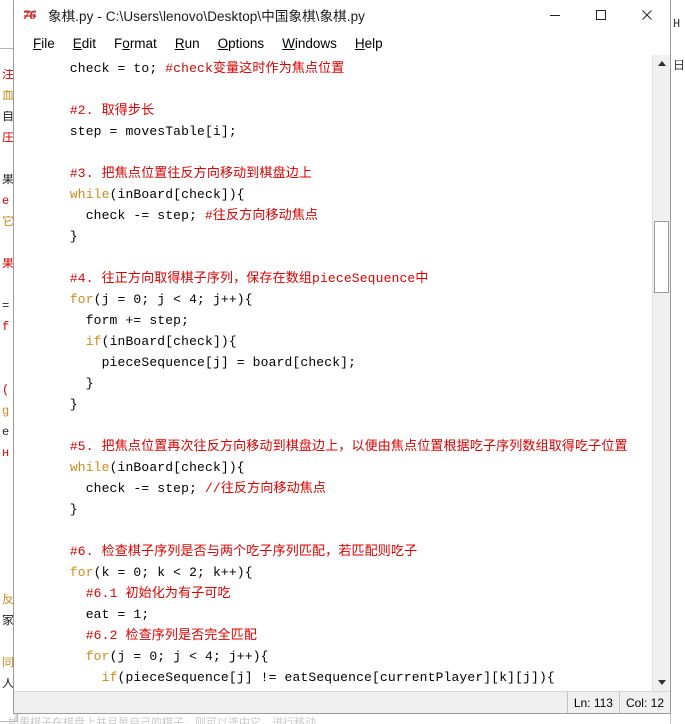 The width and height of the screenshot is (685, 724). What do you see at coordinates (126, 43) in the screenshot?
I see `menu-mnemonic: o` at bounding box center [126, 43].